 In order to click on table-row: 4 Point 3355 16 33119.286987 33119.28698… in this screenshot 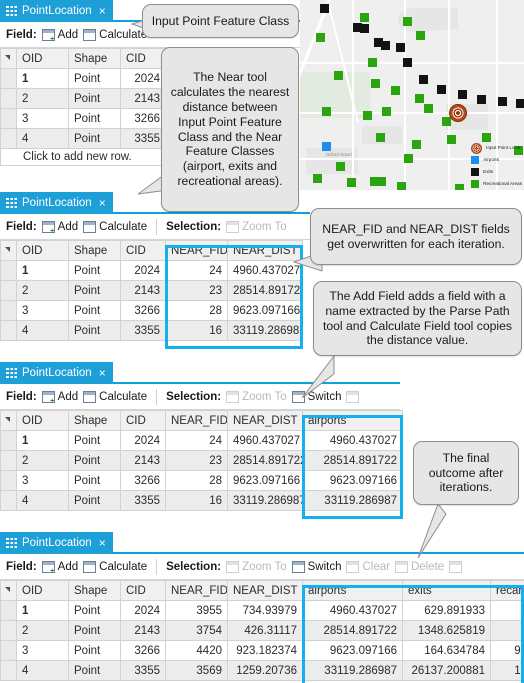, I will do `click(201, 500)`.